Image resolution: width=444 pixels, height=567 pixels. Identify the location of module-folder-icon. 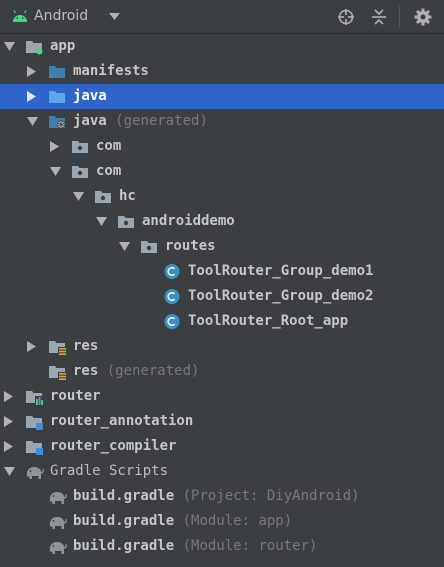
(34, 48).